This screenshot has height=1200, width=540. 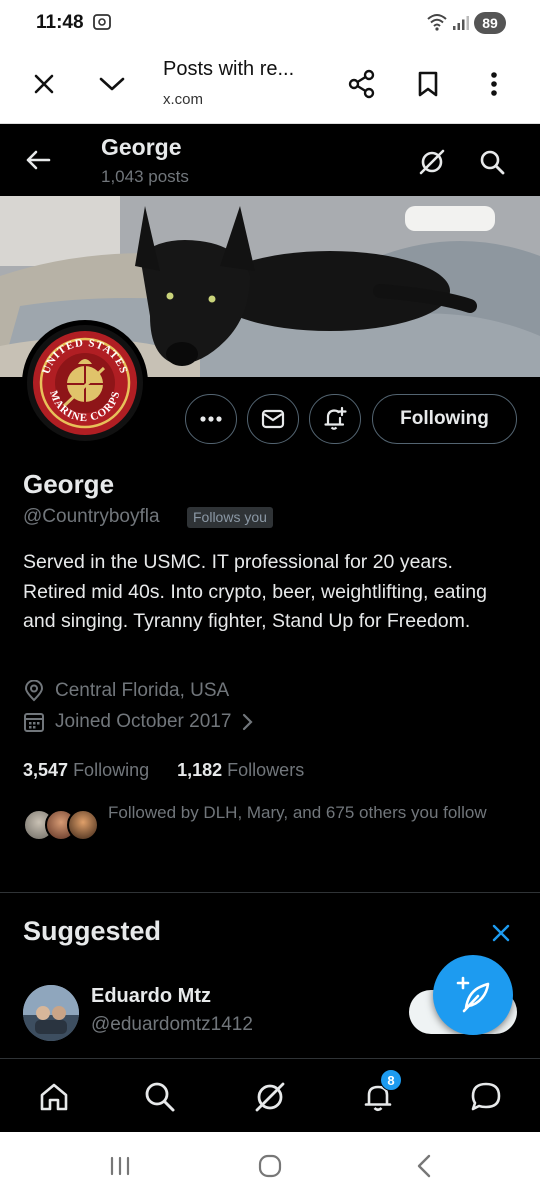 I want to click on nav-notifications: 8, so click(x=379, y=1094).